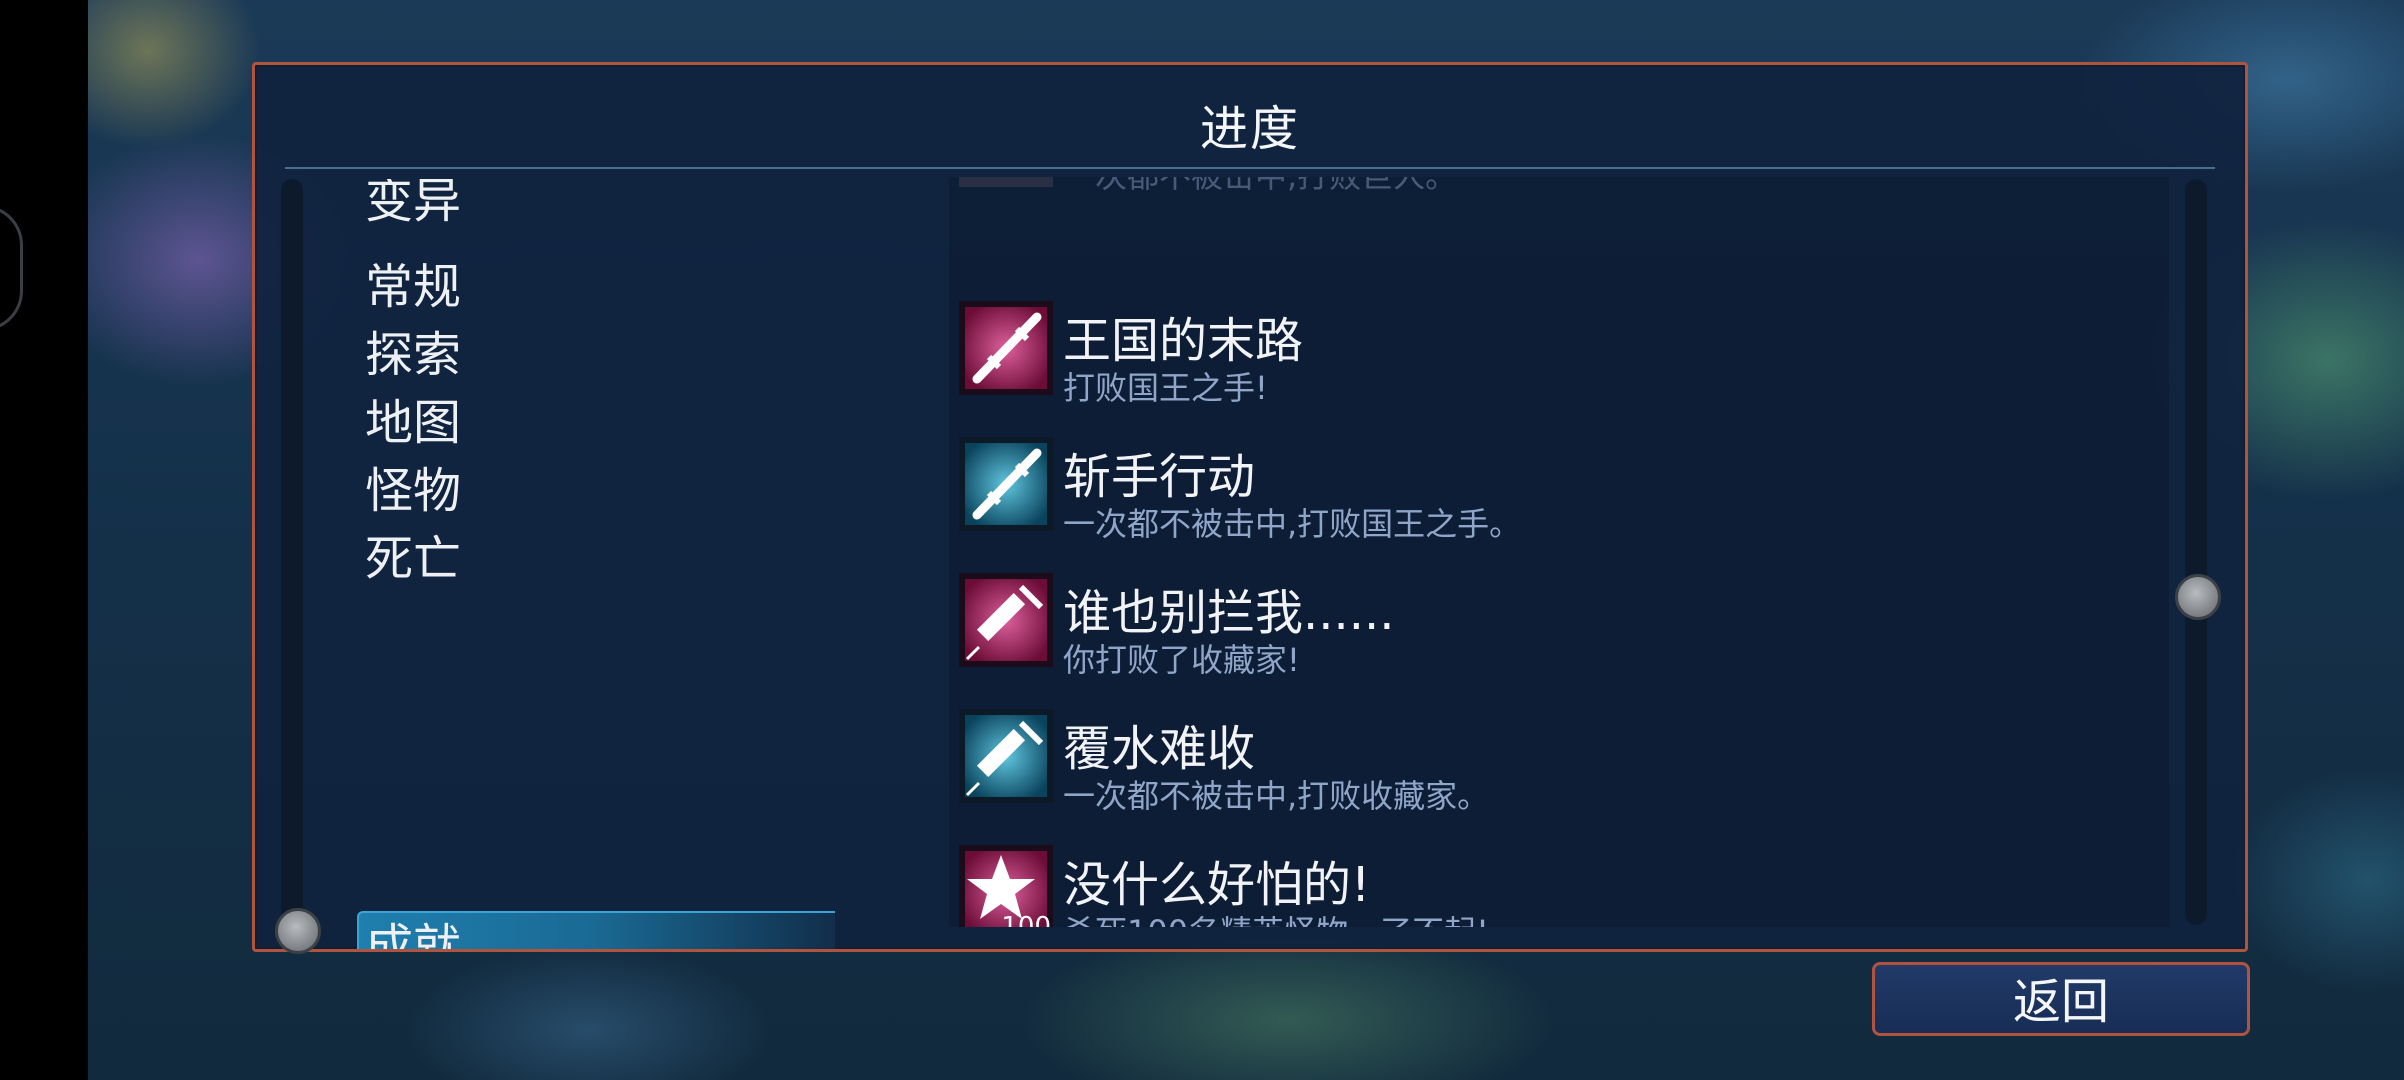  I want to click on category-item-achievements: 成就, so click(413, 928).